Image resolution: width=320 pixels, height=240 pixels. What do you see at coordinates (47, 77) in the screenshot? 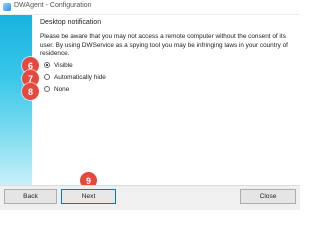
I see `radio-automatically-hide` at bounding box center [47, 77].